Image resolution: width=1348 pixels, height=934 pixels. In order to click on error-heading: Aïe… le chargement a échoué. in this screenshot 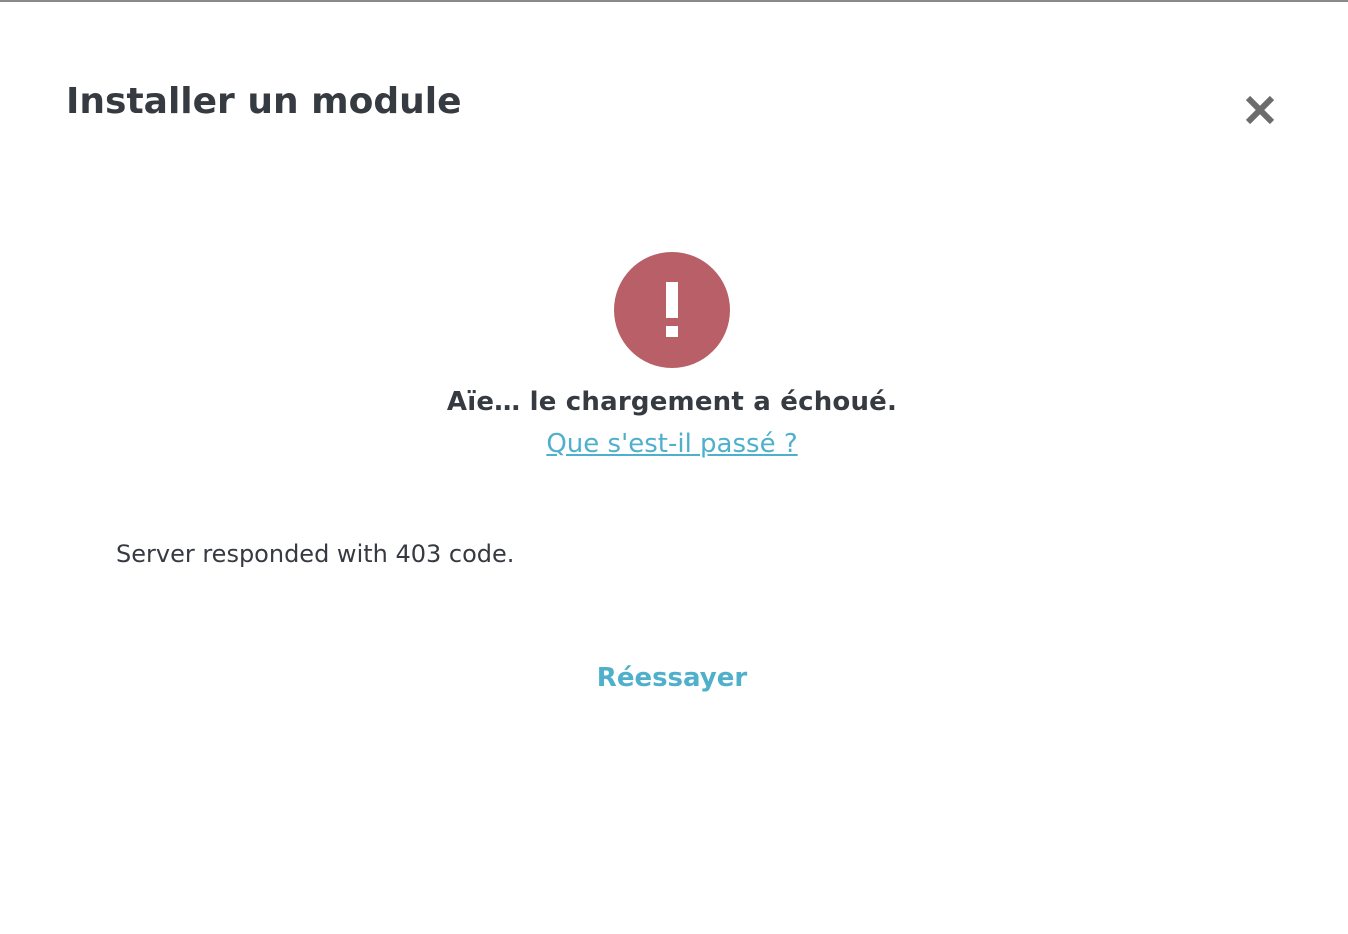, I will do `click(672, 402)`.